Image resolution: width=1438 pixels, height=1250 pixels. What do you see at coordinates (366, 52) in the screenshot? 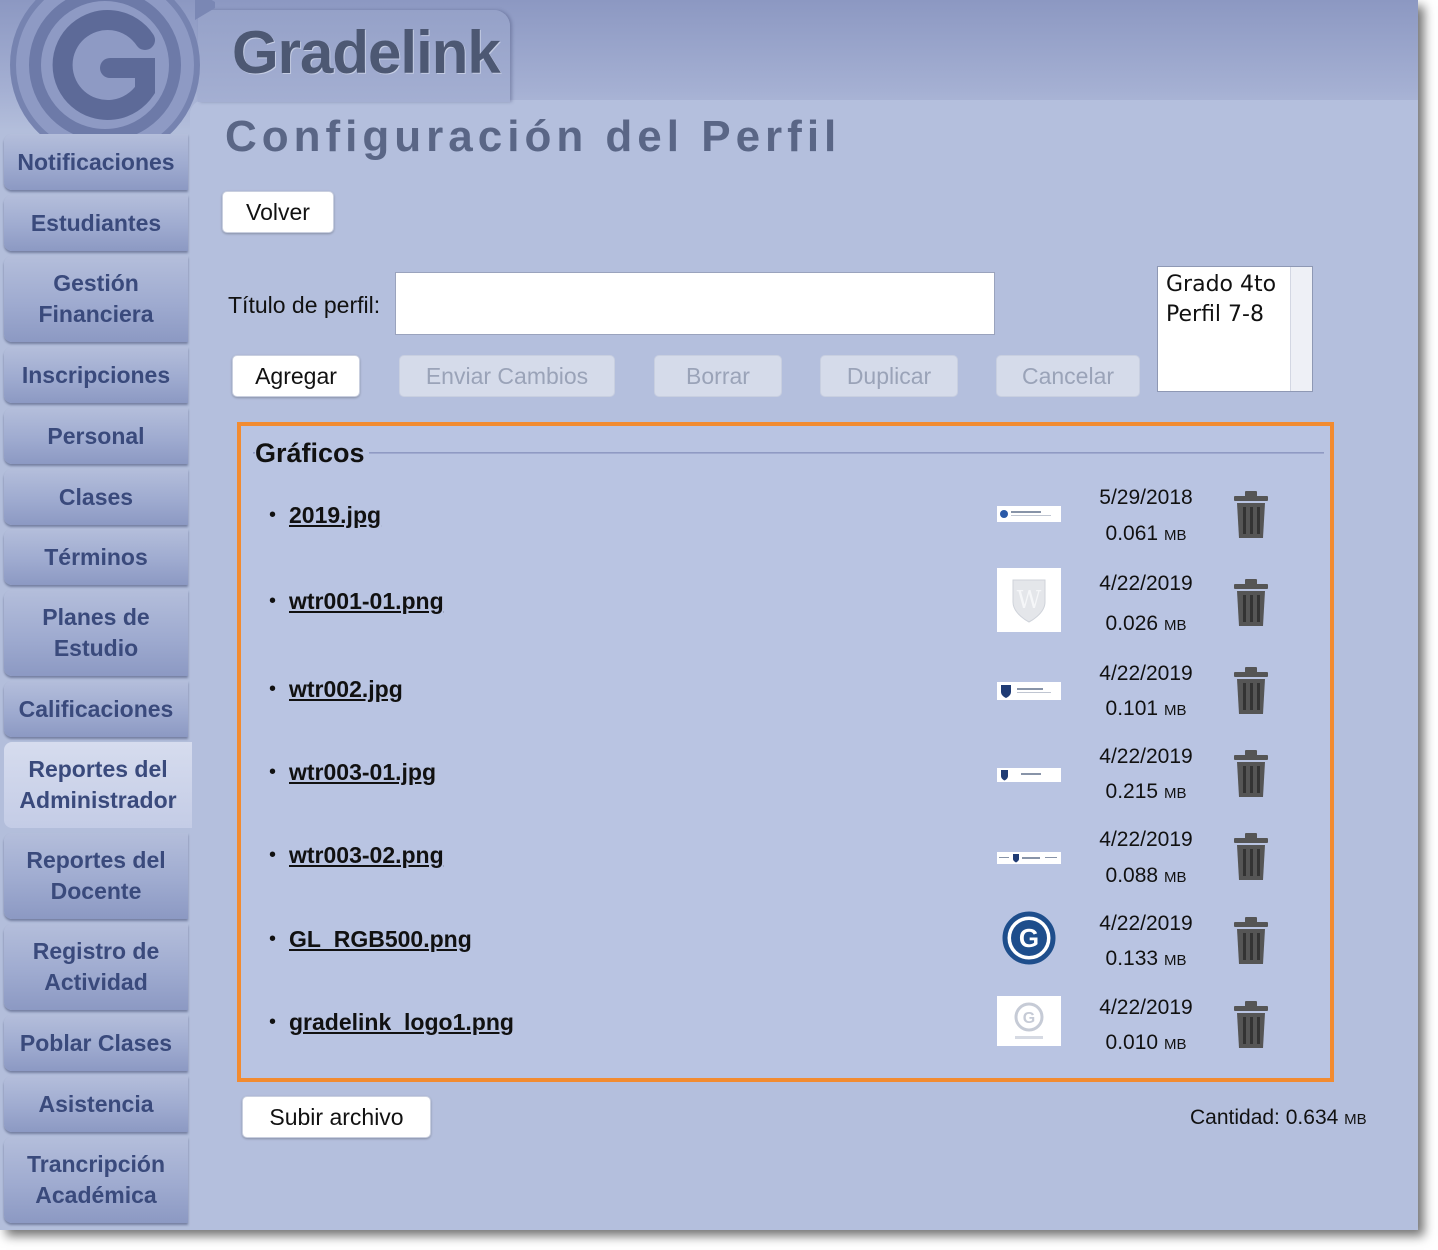
I see `brand-name: Gradelink` at bounding box center [366, 52].